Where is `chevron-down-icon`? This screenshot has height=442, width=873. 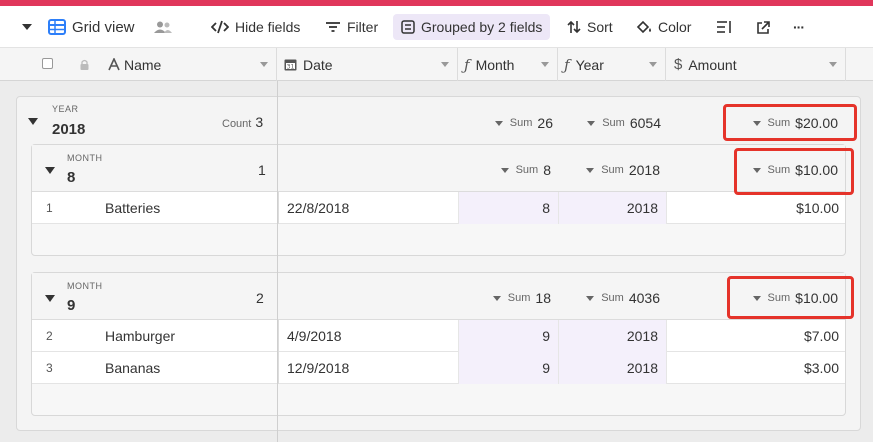 chevron-down-icon is located at coordinates (27, 27).